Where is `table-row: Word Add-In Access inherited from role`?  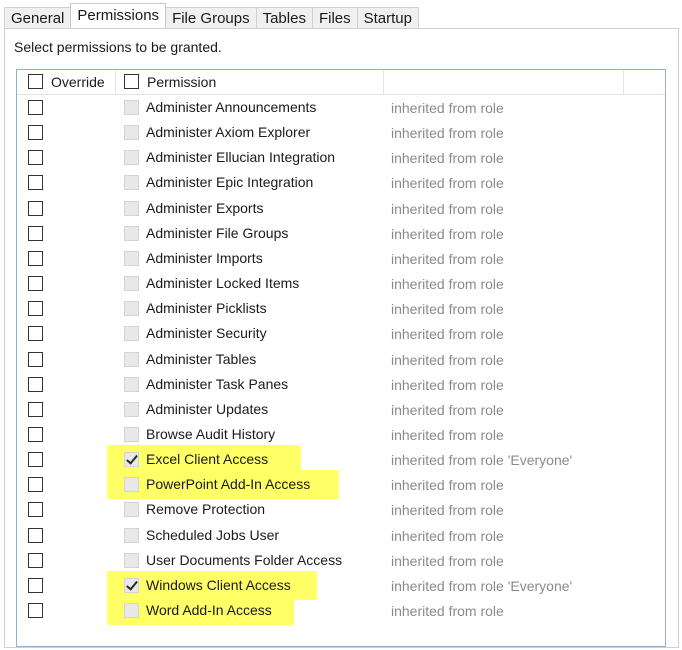
table-row: Word Add-In Access inherited from role is located at coordinates (341, 610).